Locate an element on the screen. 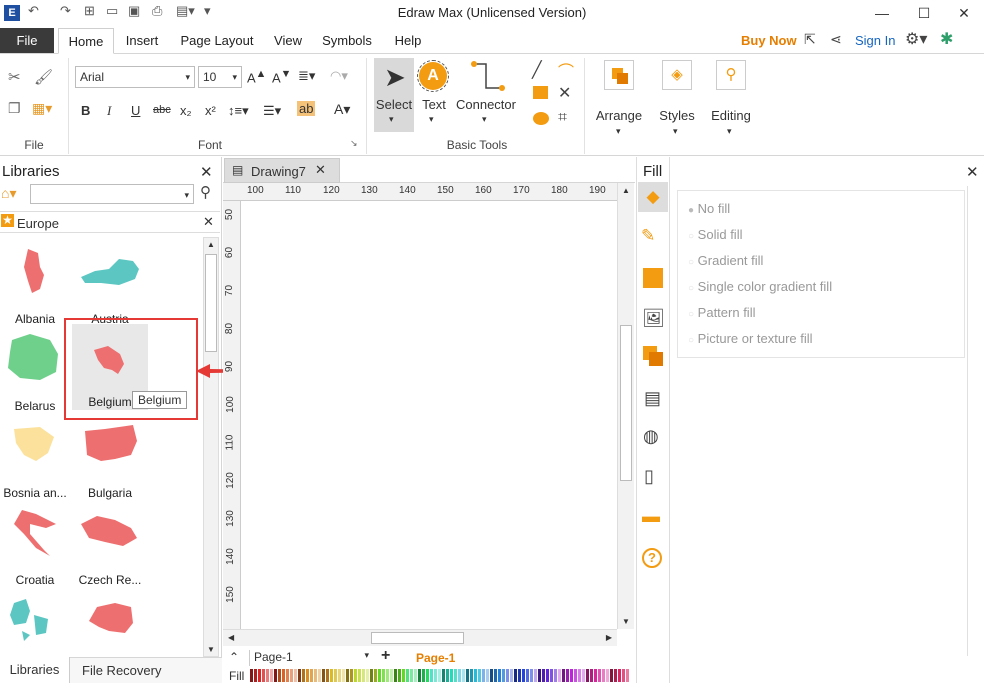 This screenshot has width=984, height=683. tab-home: Home is located at coordinates (86, 41).